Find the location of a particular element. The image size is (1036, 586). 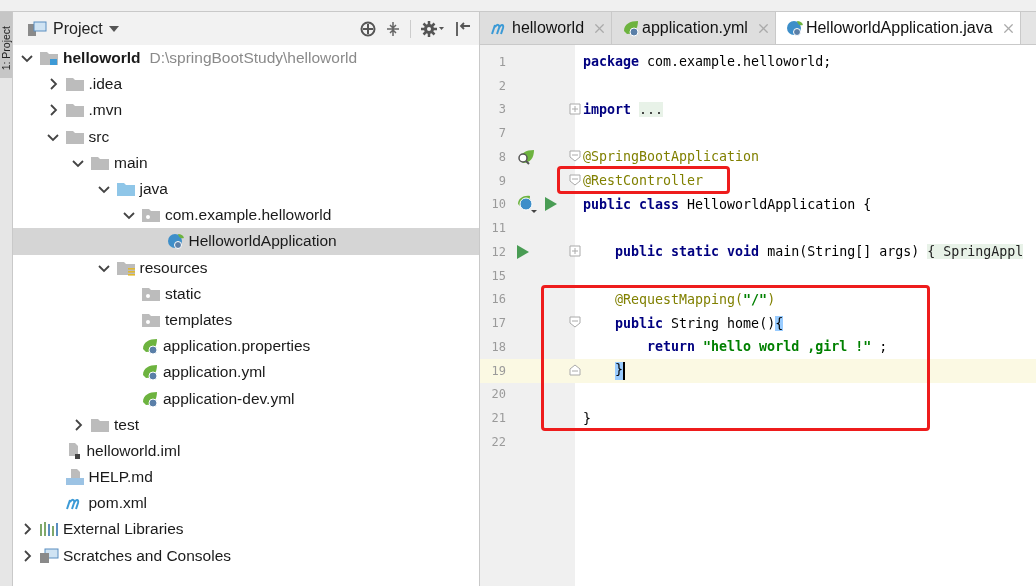

tree-item: .idea is located at coordinates (246, 84).